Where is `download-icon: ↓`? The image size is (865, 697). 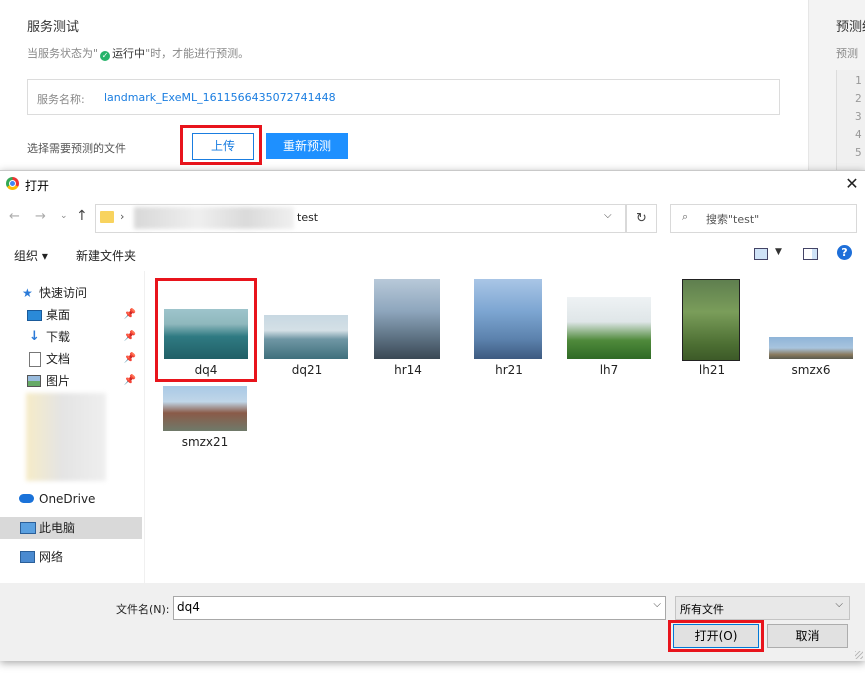 download-icon: ↓ is located at coordinates (34, 336).